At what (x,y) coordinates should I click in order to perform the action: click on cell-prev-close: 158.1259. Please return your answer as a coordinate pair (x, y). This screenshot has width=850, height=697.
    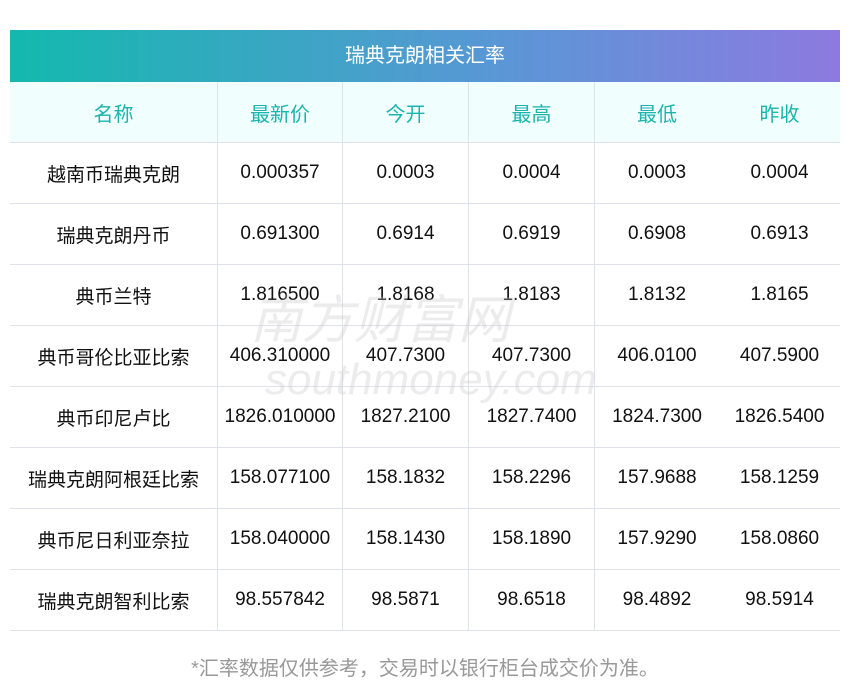
    Looking at the image, I should click on (779, 478).